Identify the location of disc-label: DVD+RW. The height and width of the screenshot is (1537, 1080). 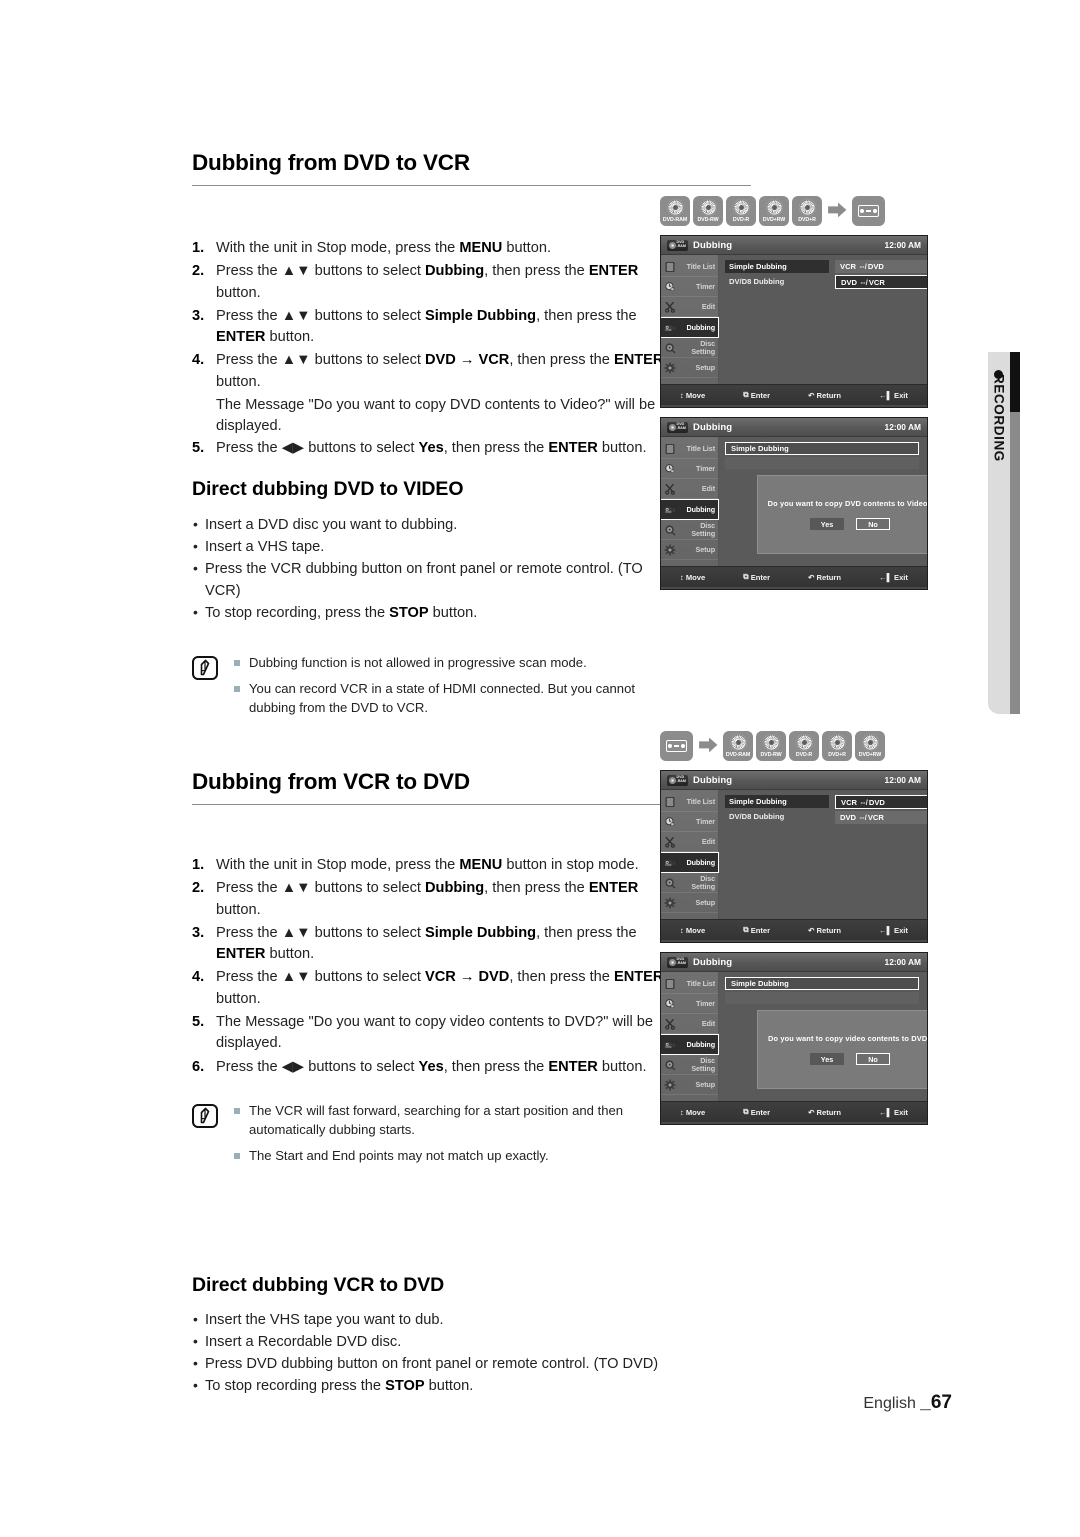
(870, 754).